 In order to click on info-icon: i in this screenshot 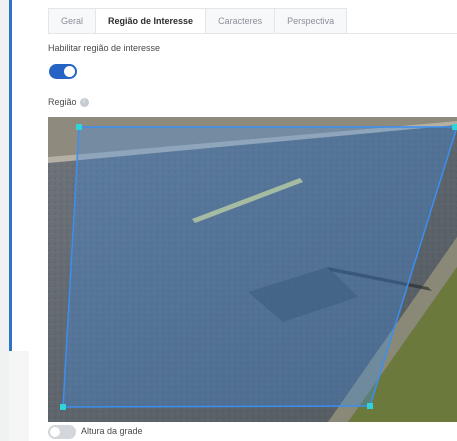, I will do `click(84, 102)`.